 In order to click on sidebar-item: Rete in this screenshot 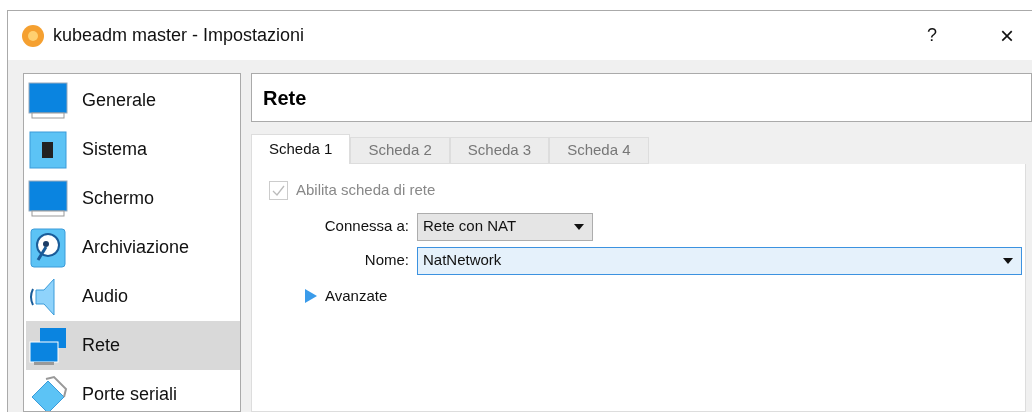, I will do `click(133, 345)`.